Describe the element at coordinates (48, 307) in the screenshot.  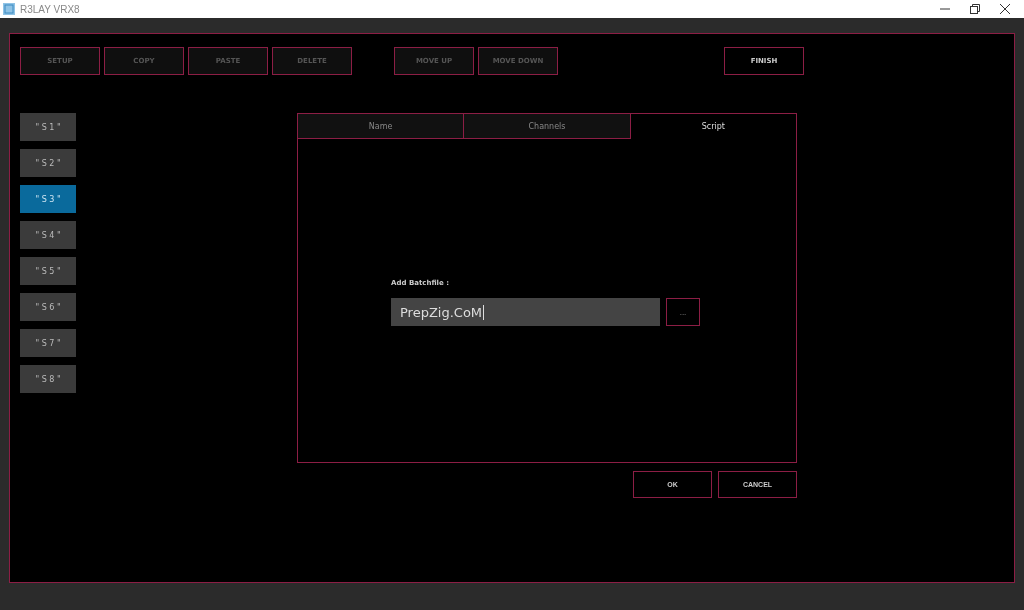
I see `slot-button: " S 6 "` at that location.